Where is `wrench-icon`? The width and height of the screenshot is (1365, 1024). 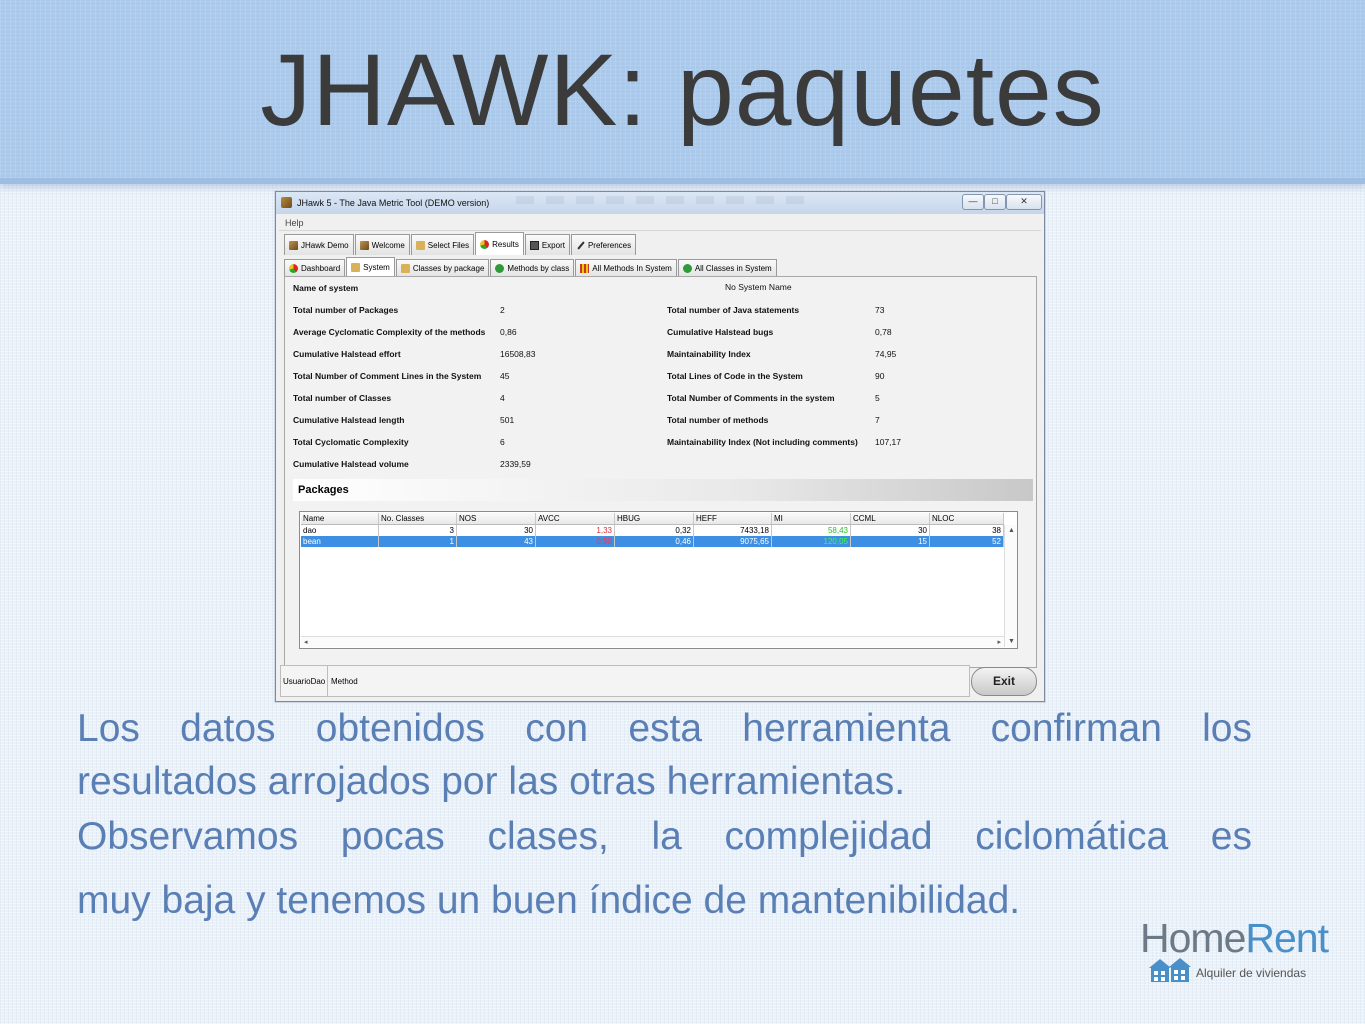 wrench-icon is located at coordinates (580, 245).